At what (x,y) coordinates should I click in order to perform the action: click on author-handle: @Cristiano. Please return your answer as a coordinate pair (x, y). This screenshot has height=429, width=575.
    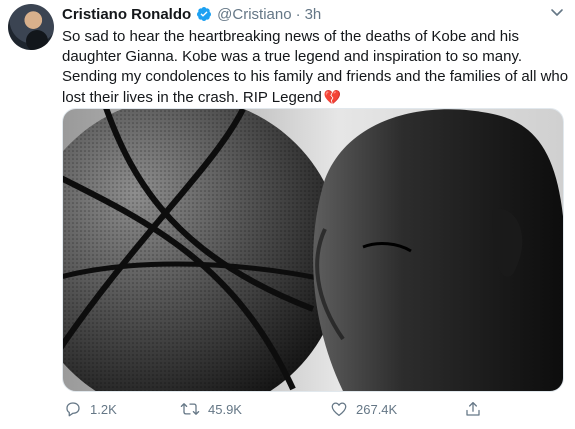
    Looking at the image, I should click on (254, 14).